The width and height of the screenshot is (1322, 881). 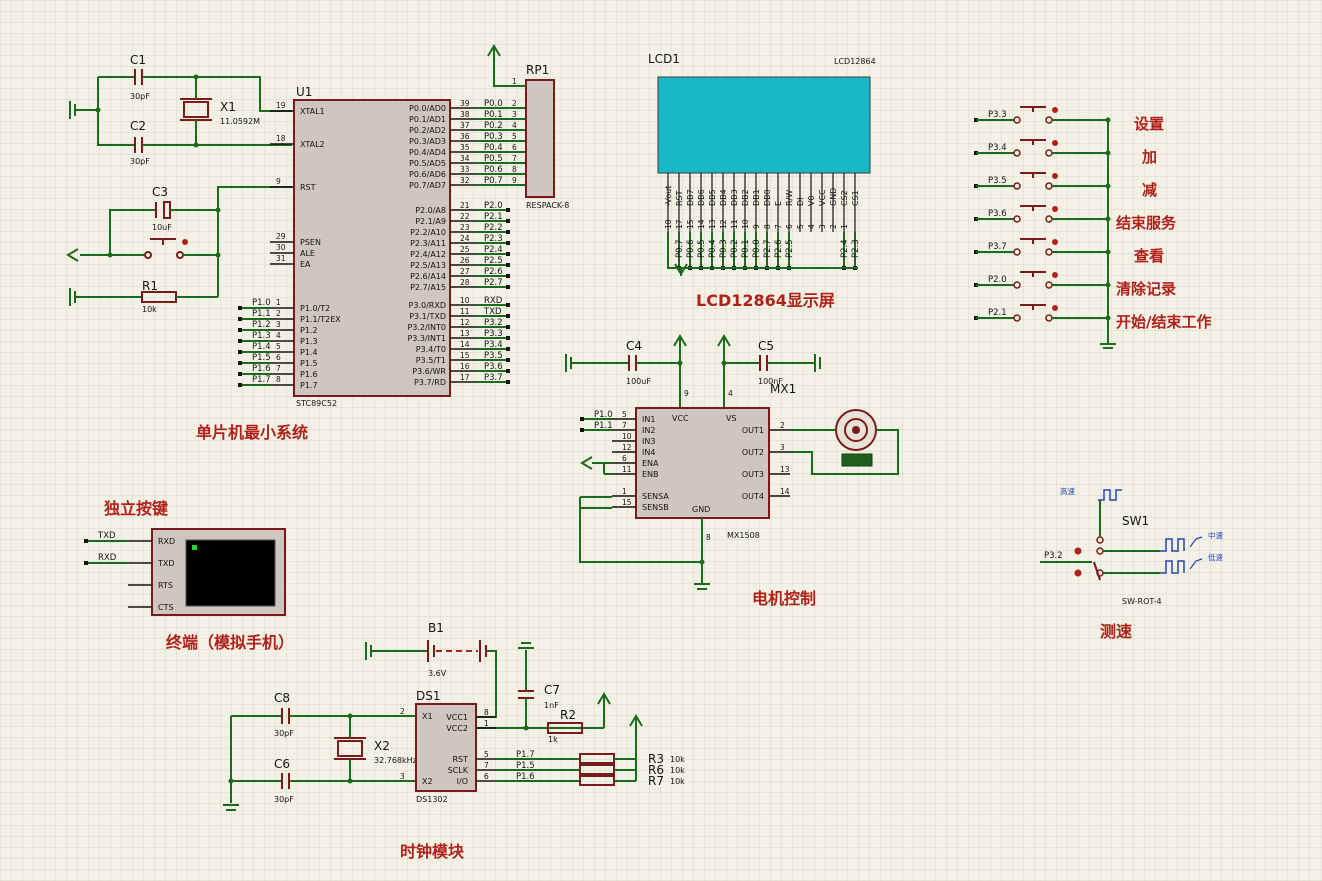 I want to click on u1-pin-name: P1.1/T2EX, so click(x=320, y=319).